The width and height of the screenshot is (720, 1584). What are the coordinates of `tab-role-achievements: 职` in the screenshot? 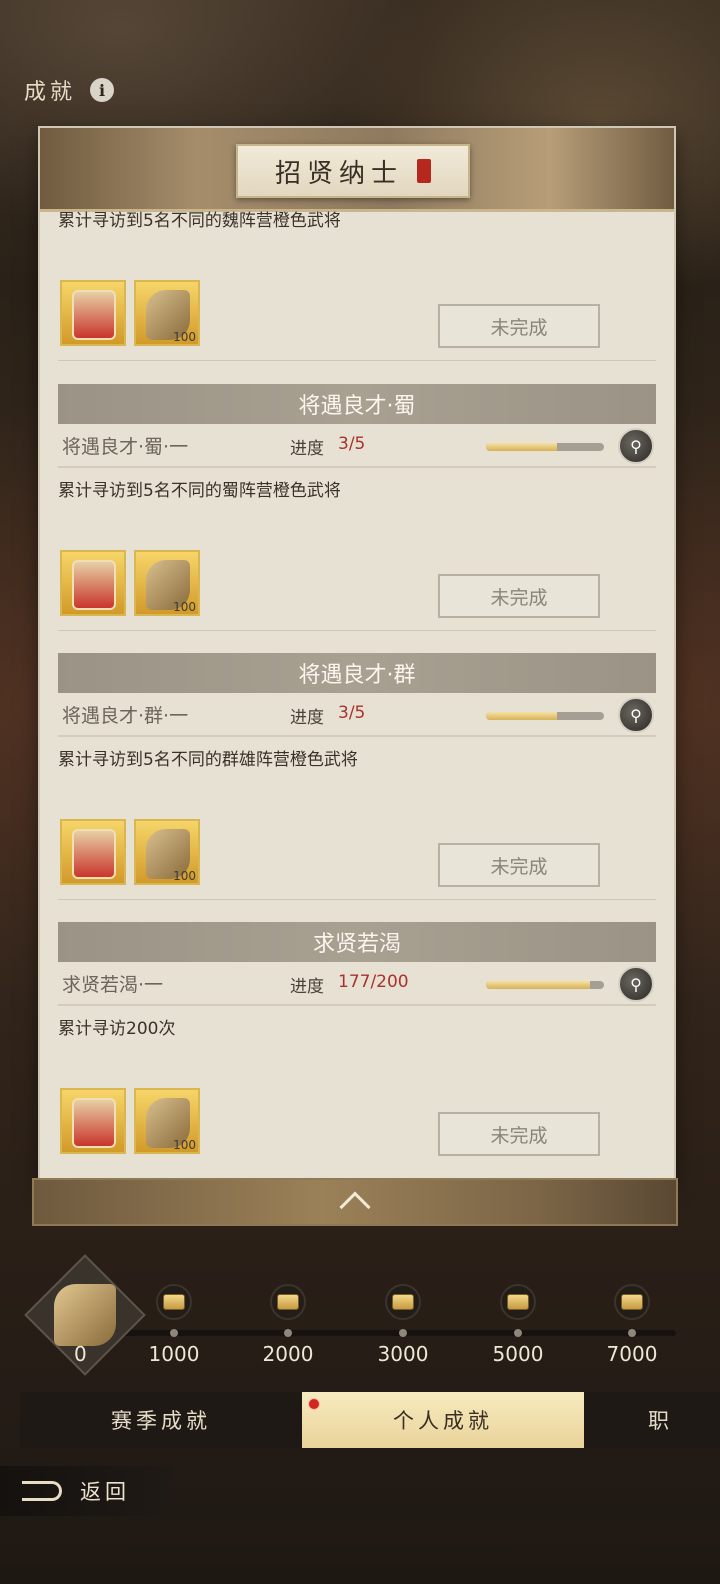 It's located at (652, 1420).